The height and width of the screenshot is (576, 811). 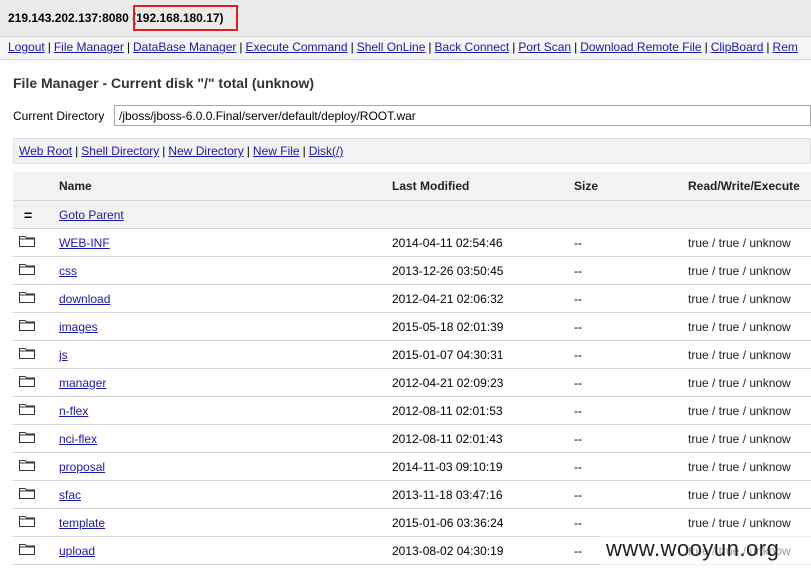 What do you see at coordinates (63, 355) in the screenshot?
I see `folder-link: js` at bounding box center [63, 355].